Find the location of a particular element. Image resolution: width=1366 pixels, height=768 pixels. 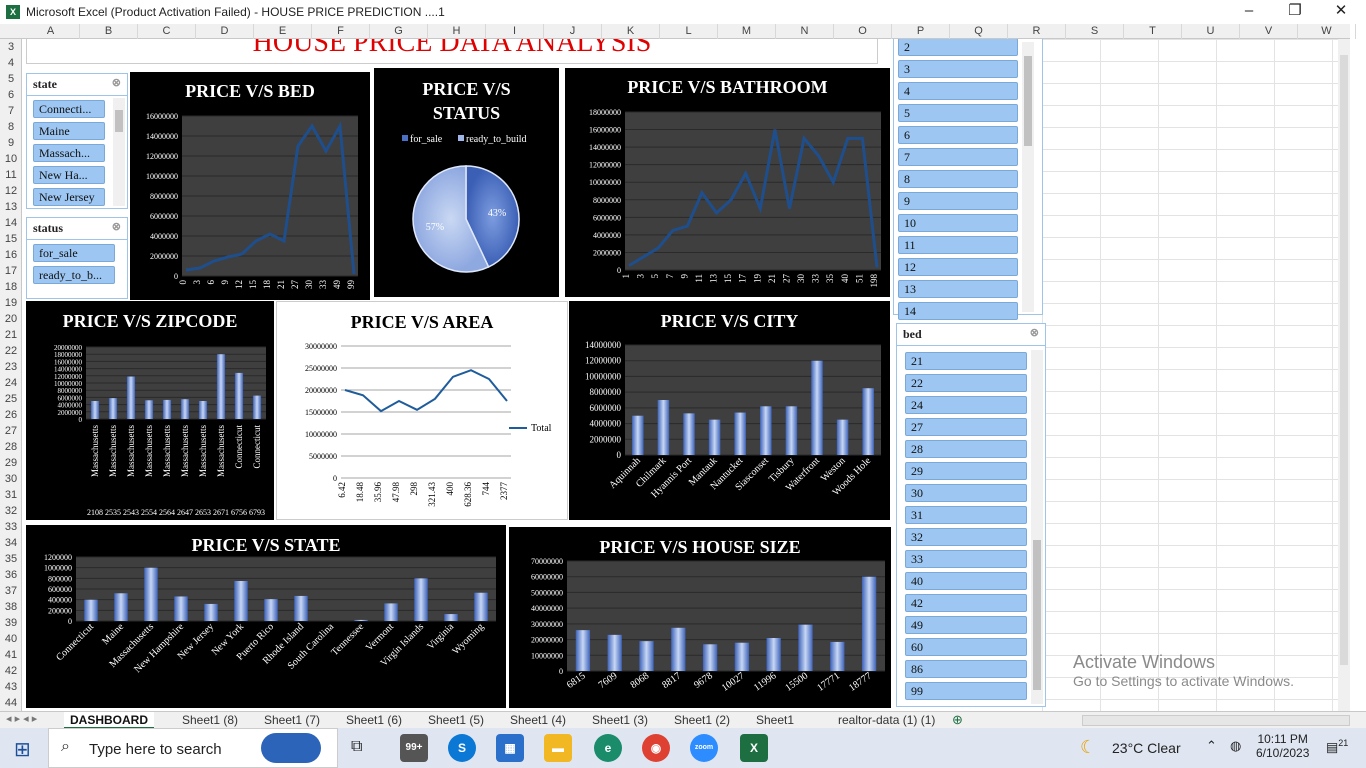

row-header: 37 is located at coordinates (11, 591).